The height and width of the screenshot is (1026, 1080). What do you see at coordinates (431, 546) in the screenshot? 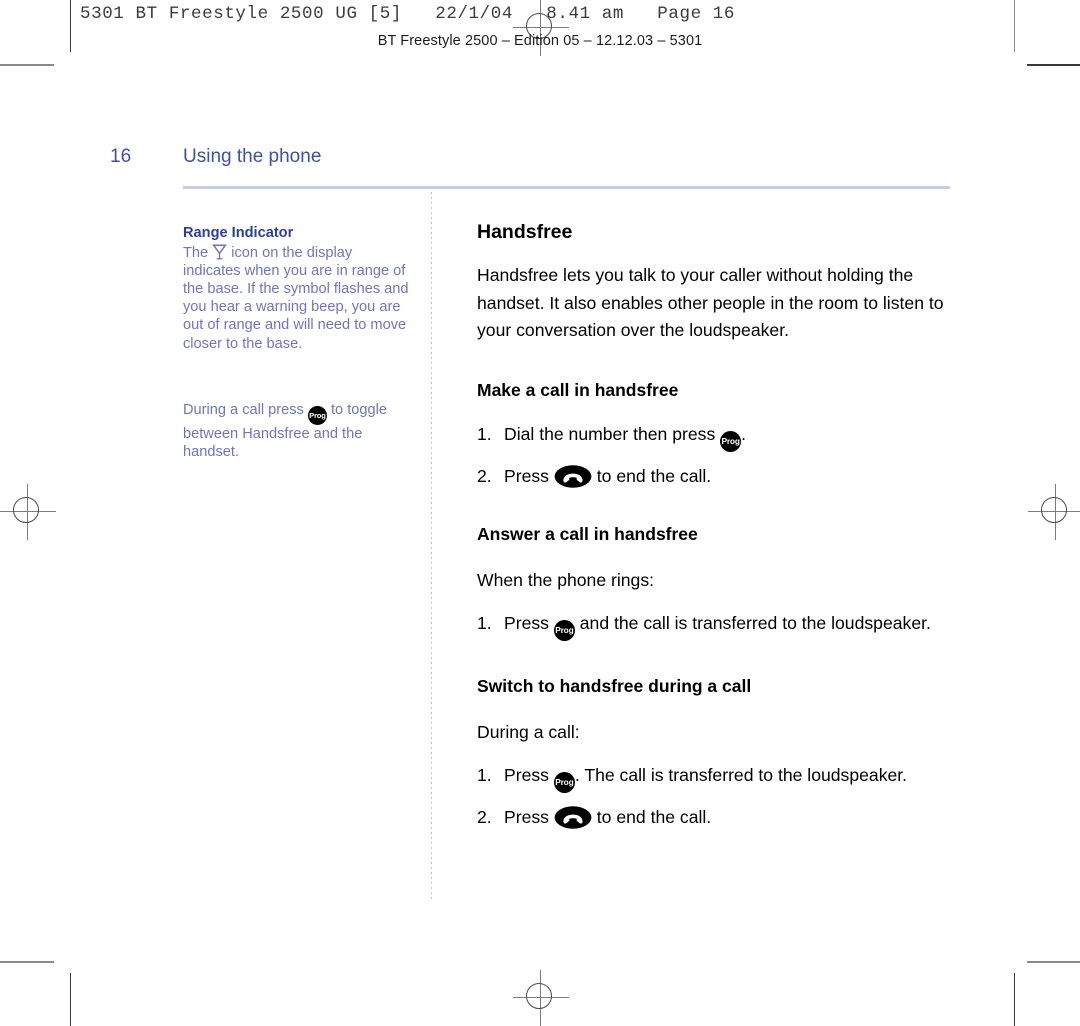
I see `column-divider` at bounding box center [431, 546].